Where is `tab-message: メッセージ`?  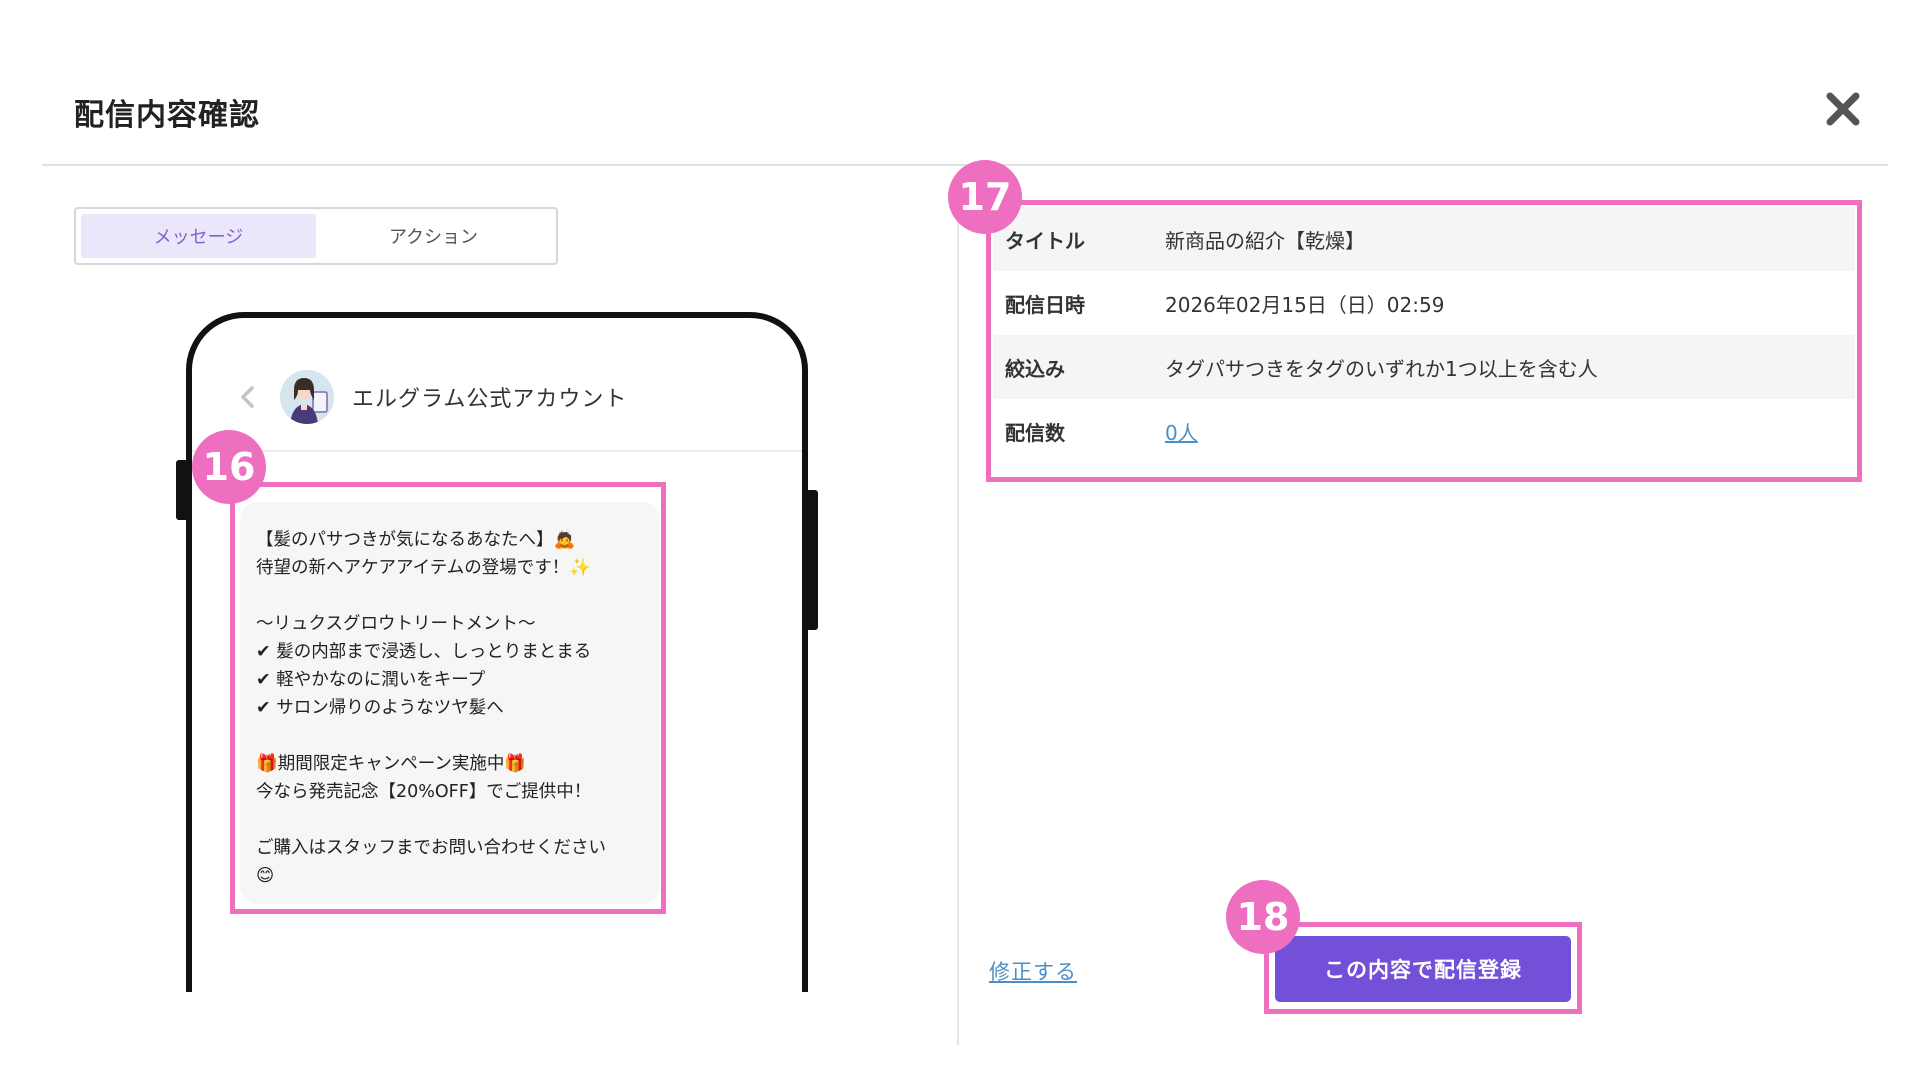 tab-message: メッセージ is located at coordinates (198, 236).